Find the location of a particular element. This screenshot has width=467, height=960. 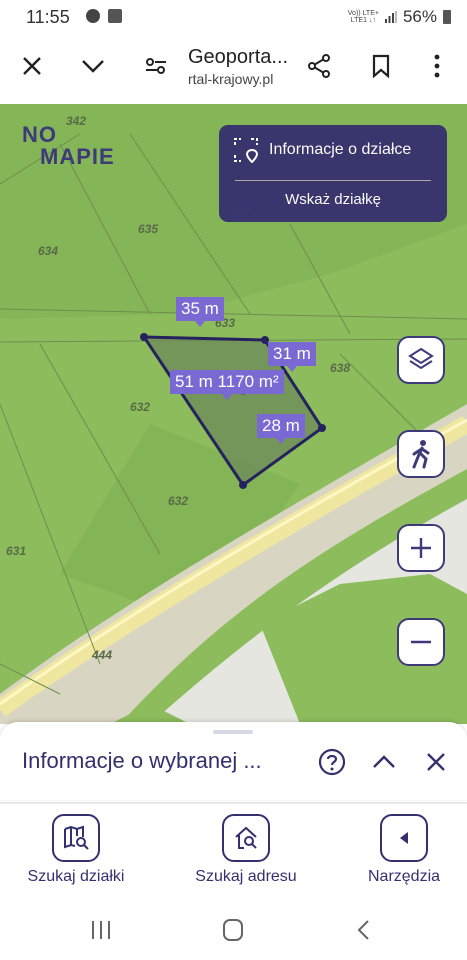

parcel-info-panel: Informacje o działce Wskaż działkę is located at coordinates (333, 173).